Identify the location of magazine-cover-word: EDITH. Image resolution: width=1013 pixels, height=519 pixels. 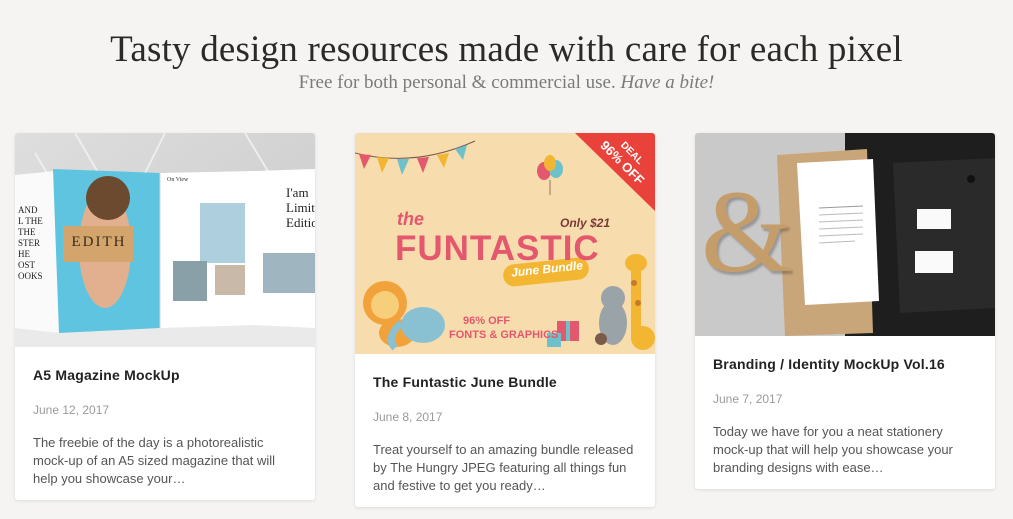
(99, 242).